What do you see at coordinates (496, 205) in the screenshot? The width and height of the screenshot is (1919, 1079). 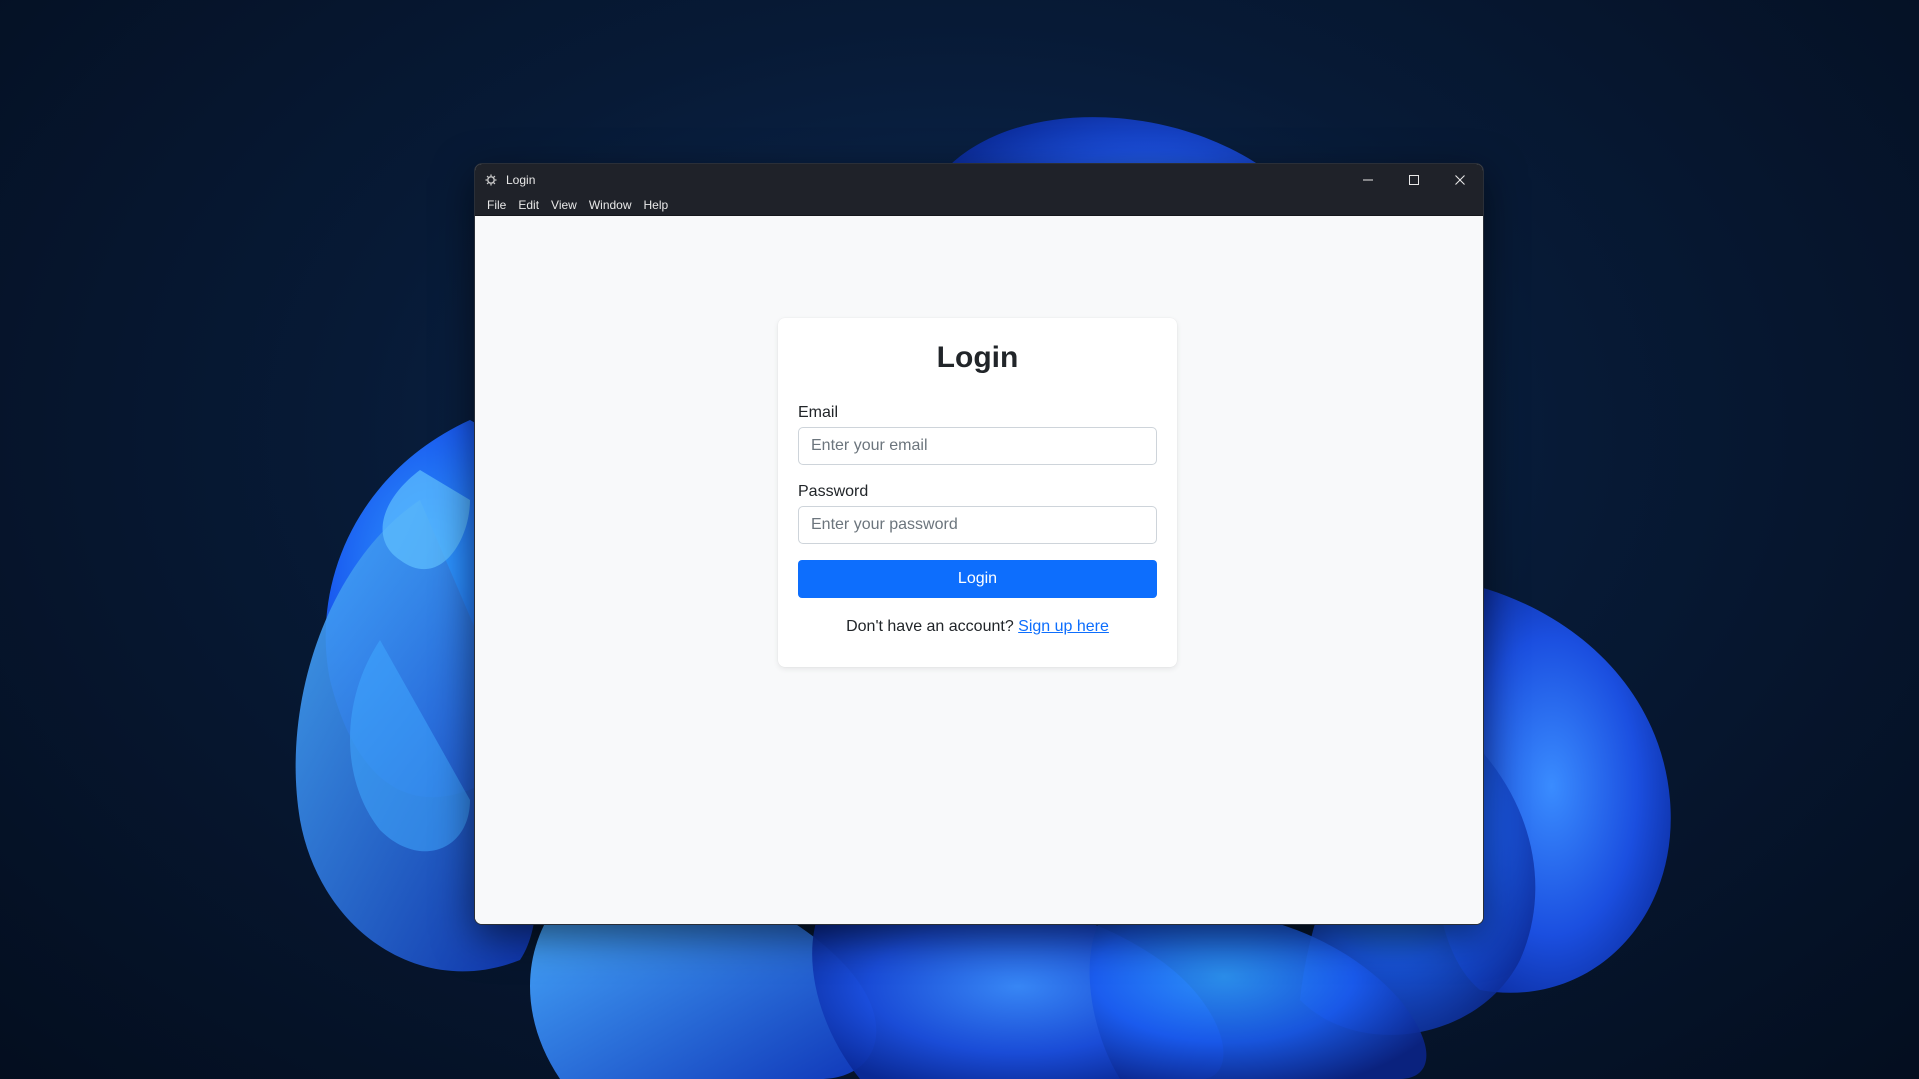 I see `menu-file: File` at bounding box center [496, 205].